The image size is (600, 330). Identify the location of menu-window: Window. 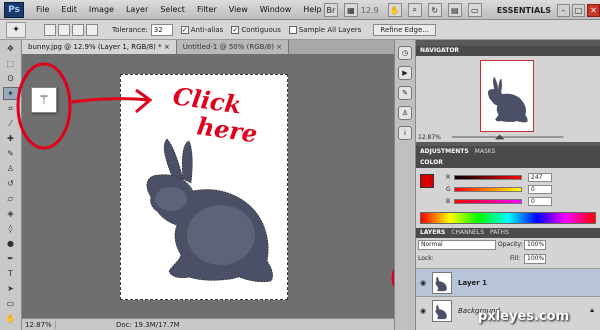
(276, 9).